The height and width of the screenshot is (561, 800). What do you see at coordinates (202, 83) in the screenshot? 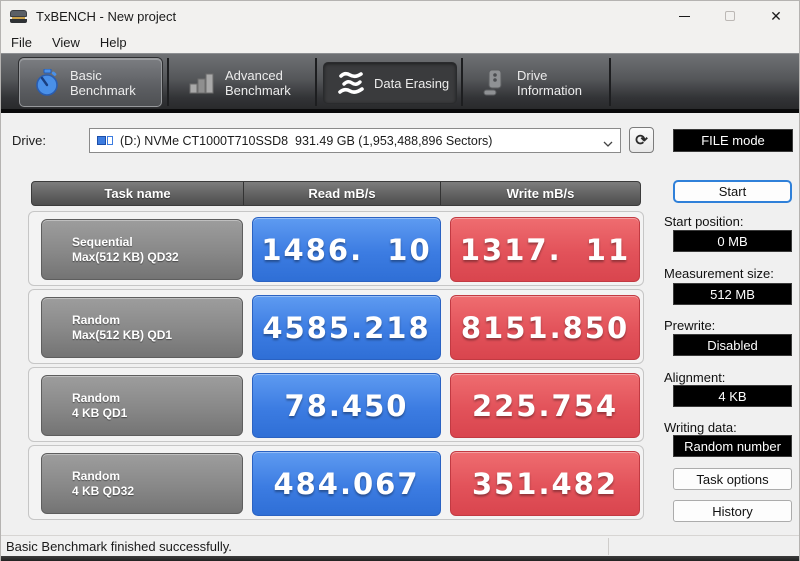
I see `bar-chart-icon` at bounding box center [202, 83].